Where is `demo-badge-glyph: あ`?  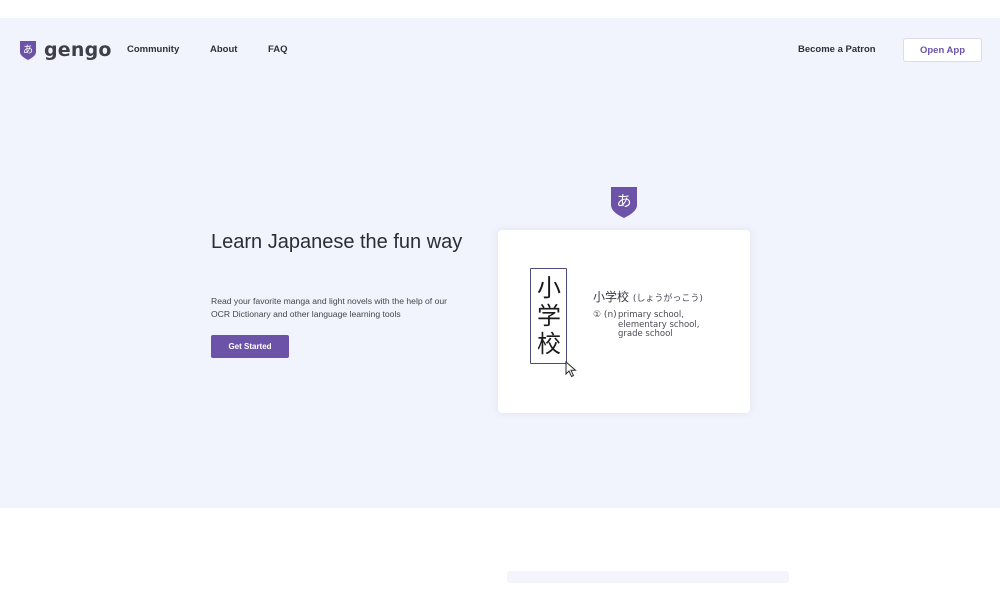
demo-badge-glyph: あ is located at coordinates (623, 201).